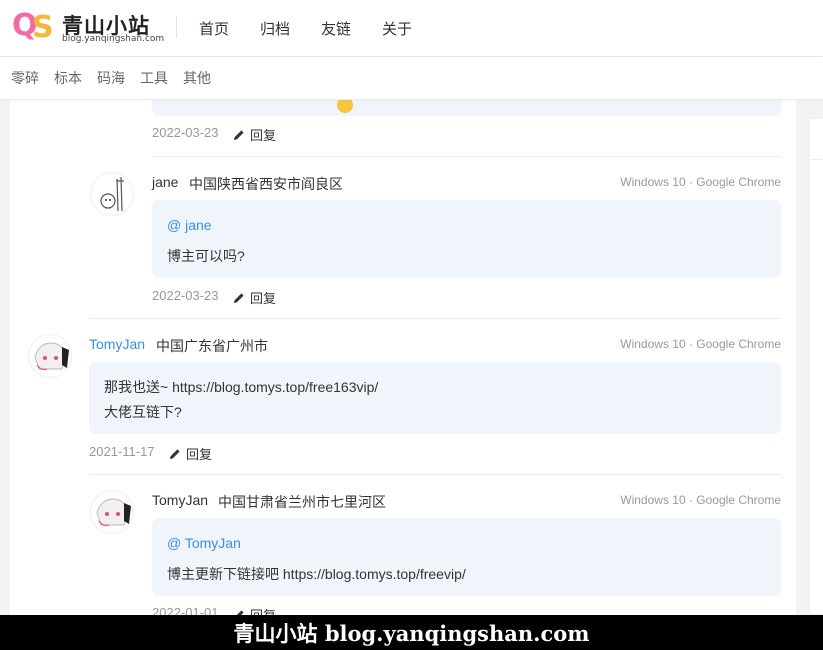  I want to click on category-link: 标本, so click(68, 78).